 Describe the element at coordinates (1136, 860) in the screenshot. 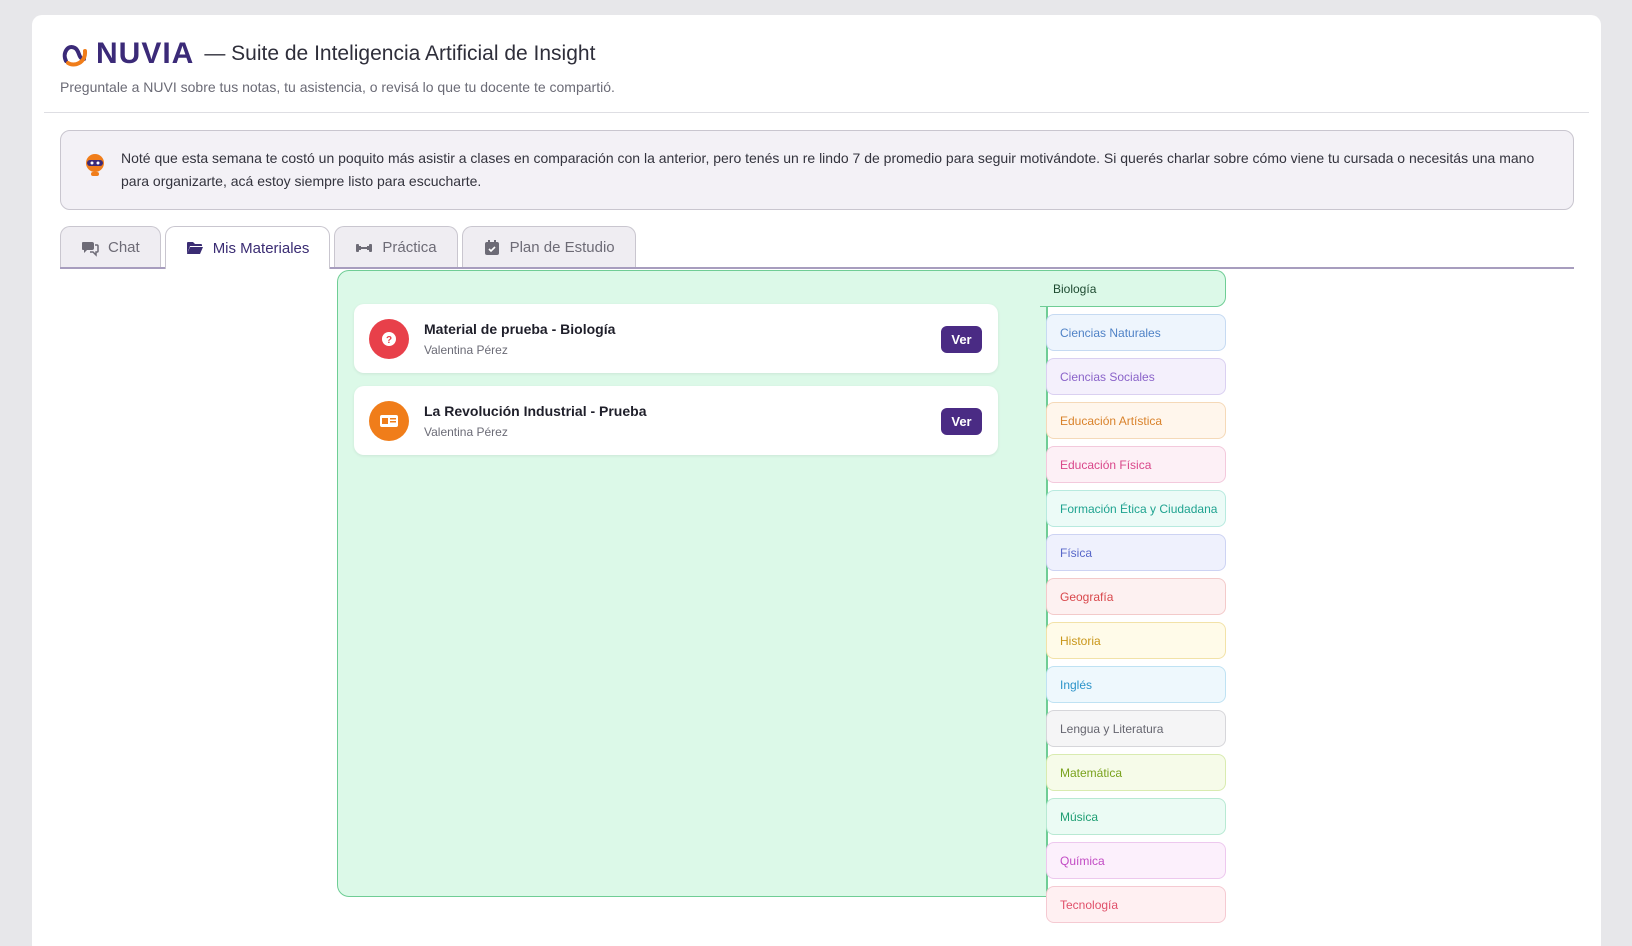

I see `subject-item-química: Química` at that location.